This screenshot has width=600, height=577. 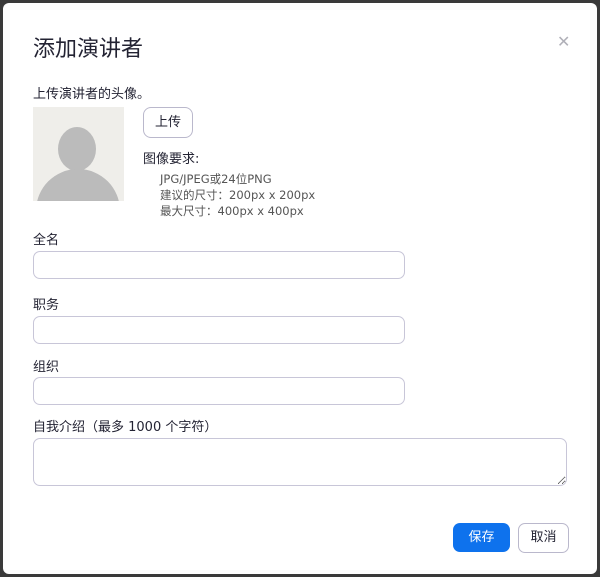 What do you see at coordinates (171, 159) in the screenshot?
I see `requirements-title: 图像要求:` at bounding box center [171, 159].